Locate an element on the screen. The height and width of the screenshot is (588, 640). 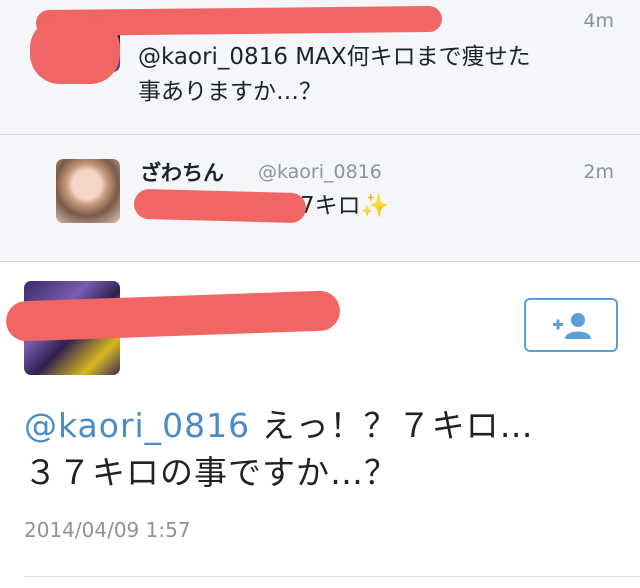
add-user-icon is located at coordinates (572, 326).